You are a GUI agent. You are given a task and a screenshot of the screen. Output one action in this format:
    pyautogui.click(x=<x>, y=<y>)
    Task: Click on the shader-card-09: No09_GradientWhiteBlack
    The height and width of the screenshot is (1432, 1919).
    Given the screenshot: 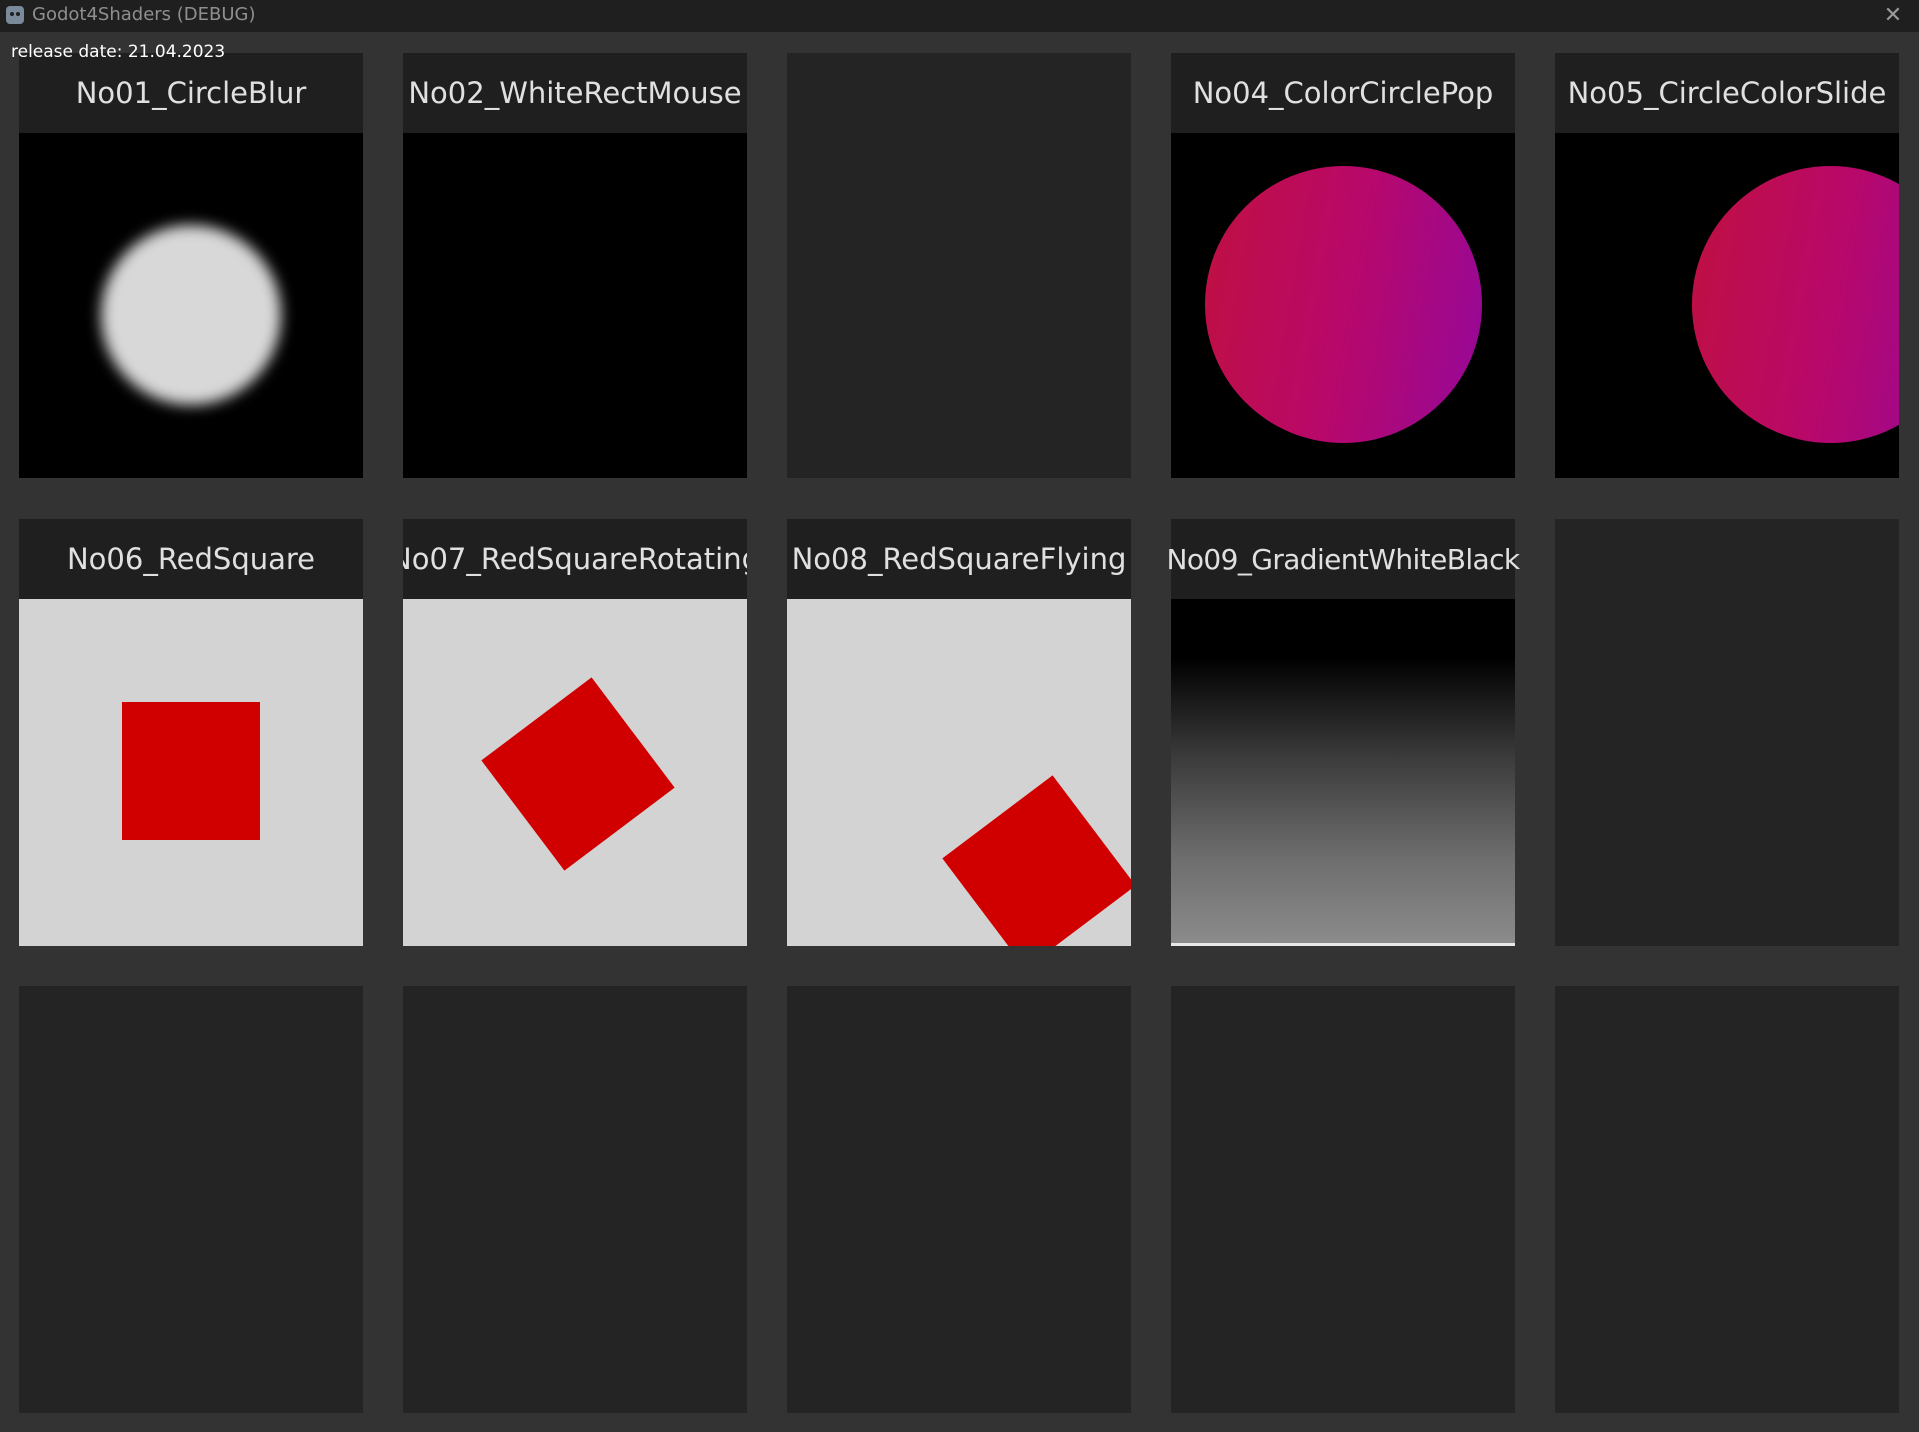 What is the action you would take?
    pyautogui.click(x=1343, y=732)
    